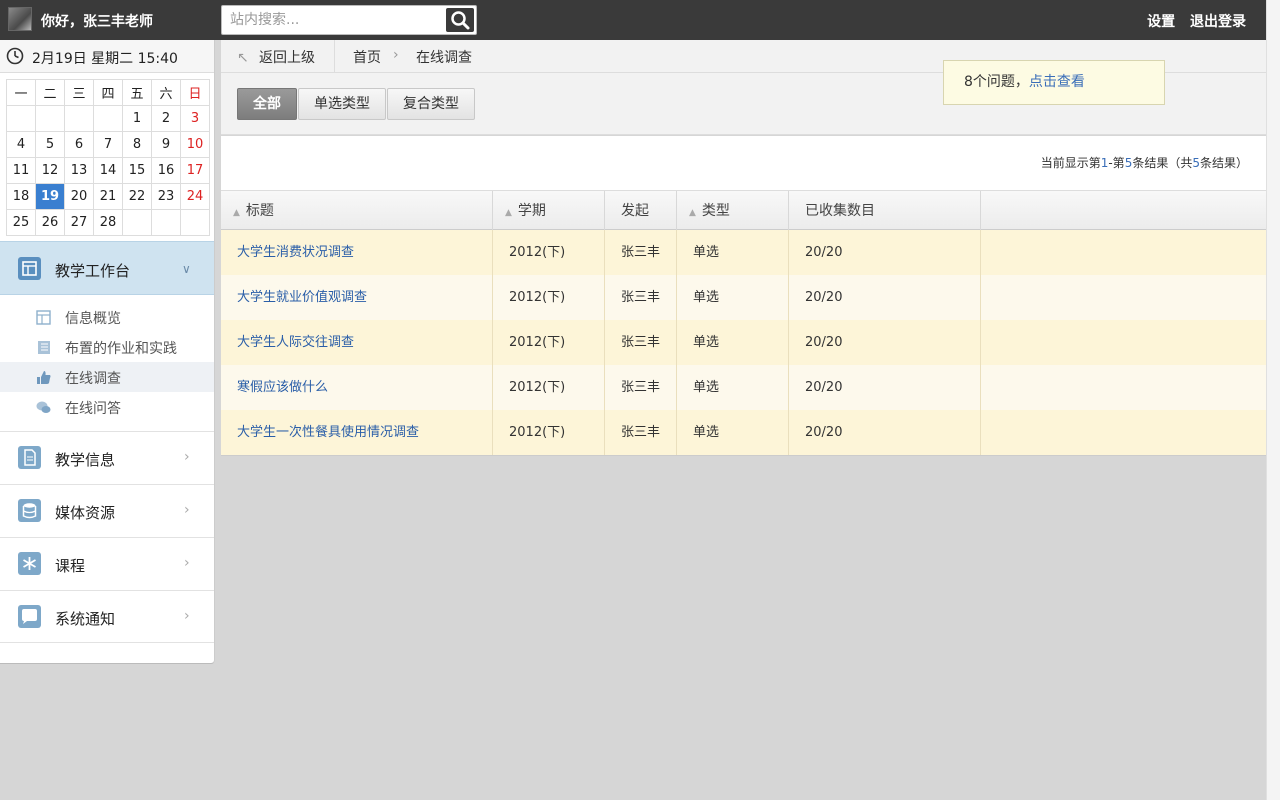 The width and height of the screenshot is (1280, 800). I want to click on nav-teaching-info: 教学信息 ›, so click(107, 457).